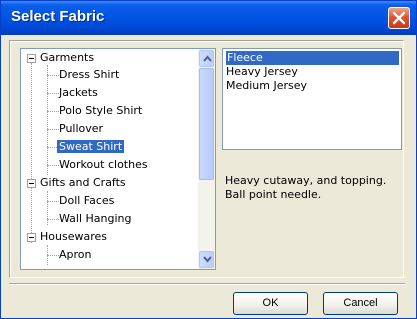 This screenshot has width=417, height=319. I want to click on tree-item-jackets: Jackets, so click(78, 93).